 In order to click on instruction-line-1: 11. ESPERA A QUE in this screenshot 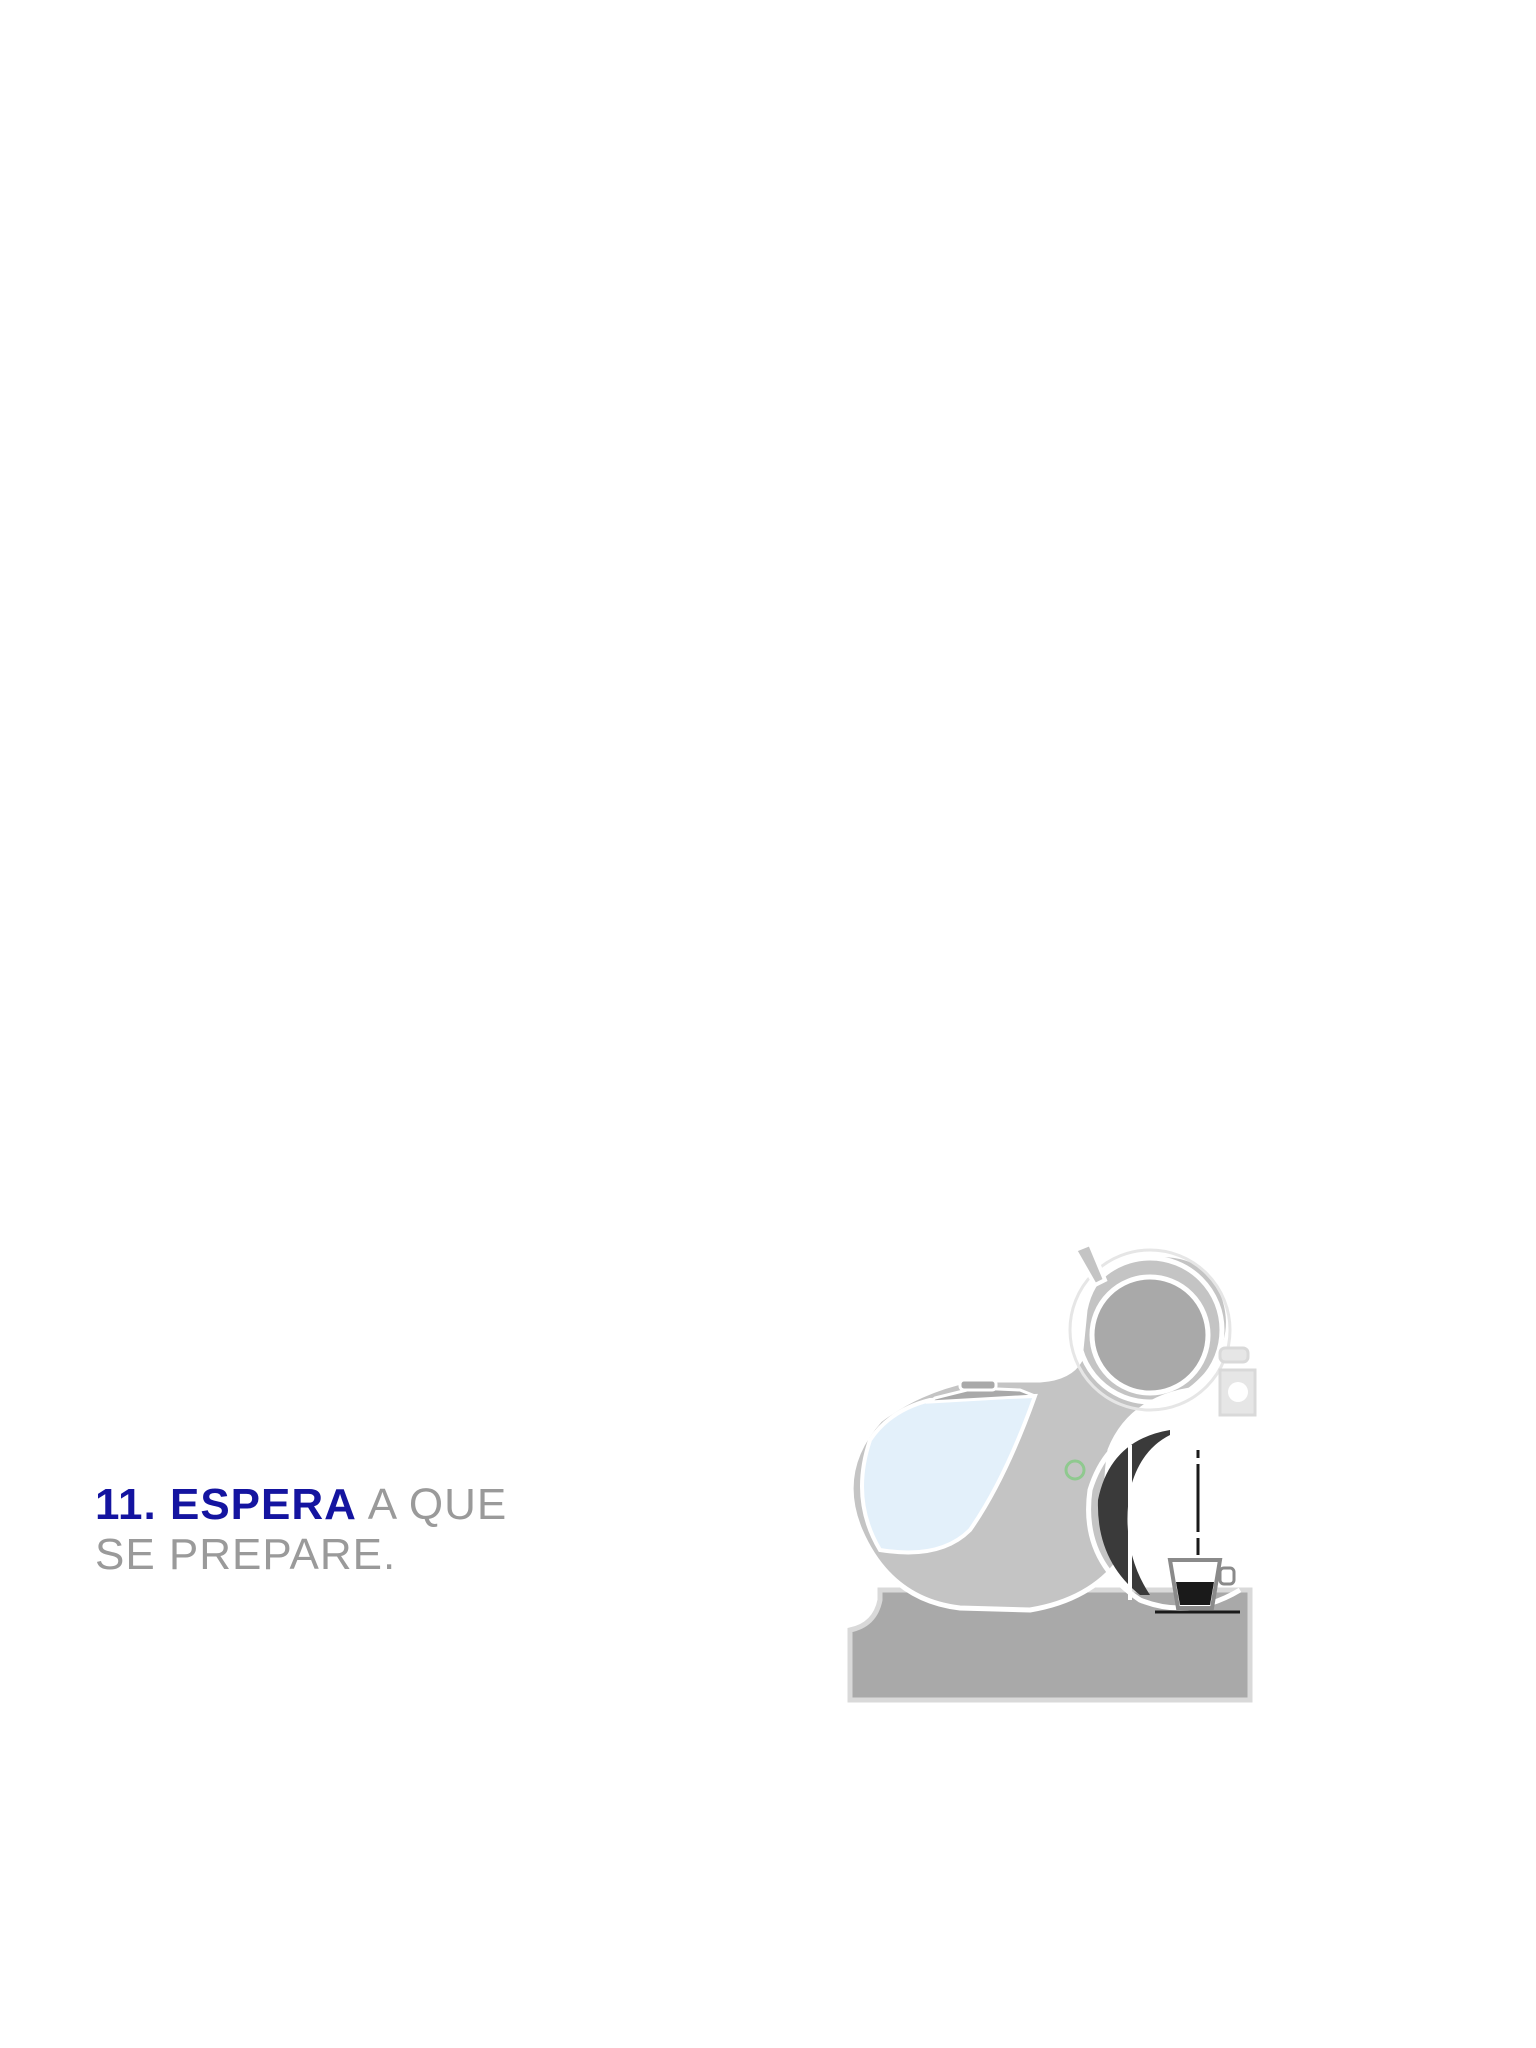, I will do `click(355, 1505)`.